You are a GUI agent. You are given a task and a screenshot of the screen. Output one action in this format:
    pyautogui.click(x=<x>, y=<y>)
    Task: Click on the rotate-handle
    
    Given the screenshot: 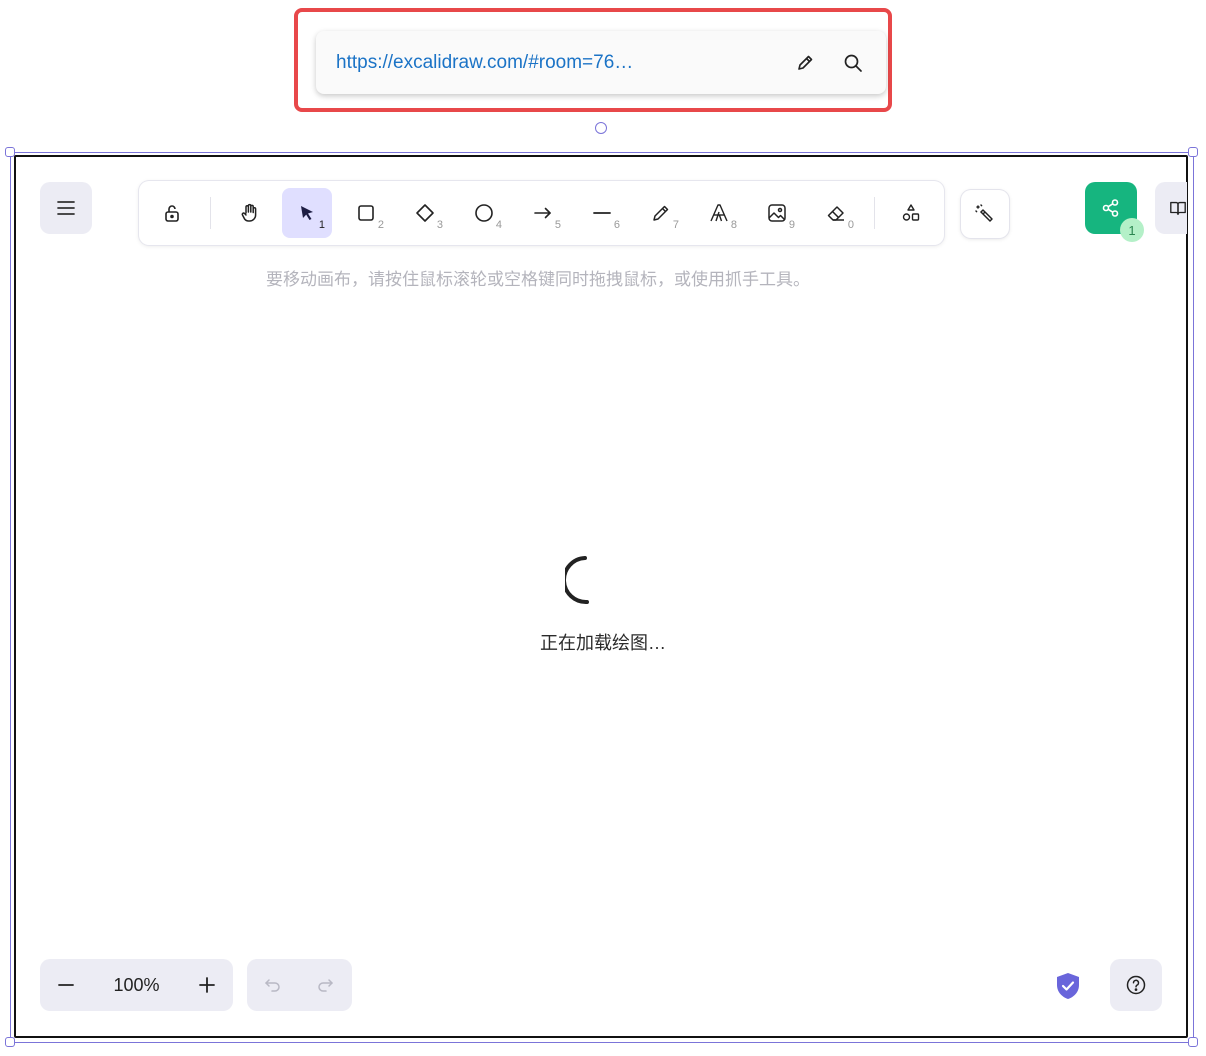 What is the action you would take?
    pyautogui.click(x=601, y=128)
    